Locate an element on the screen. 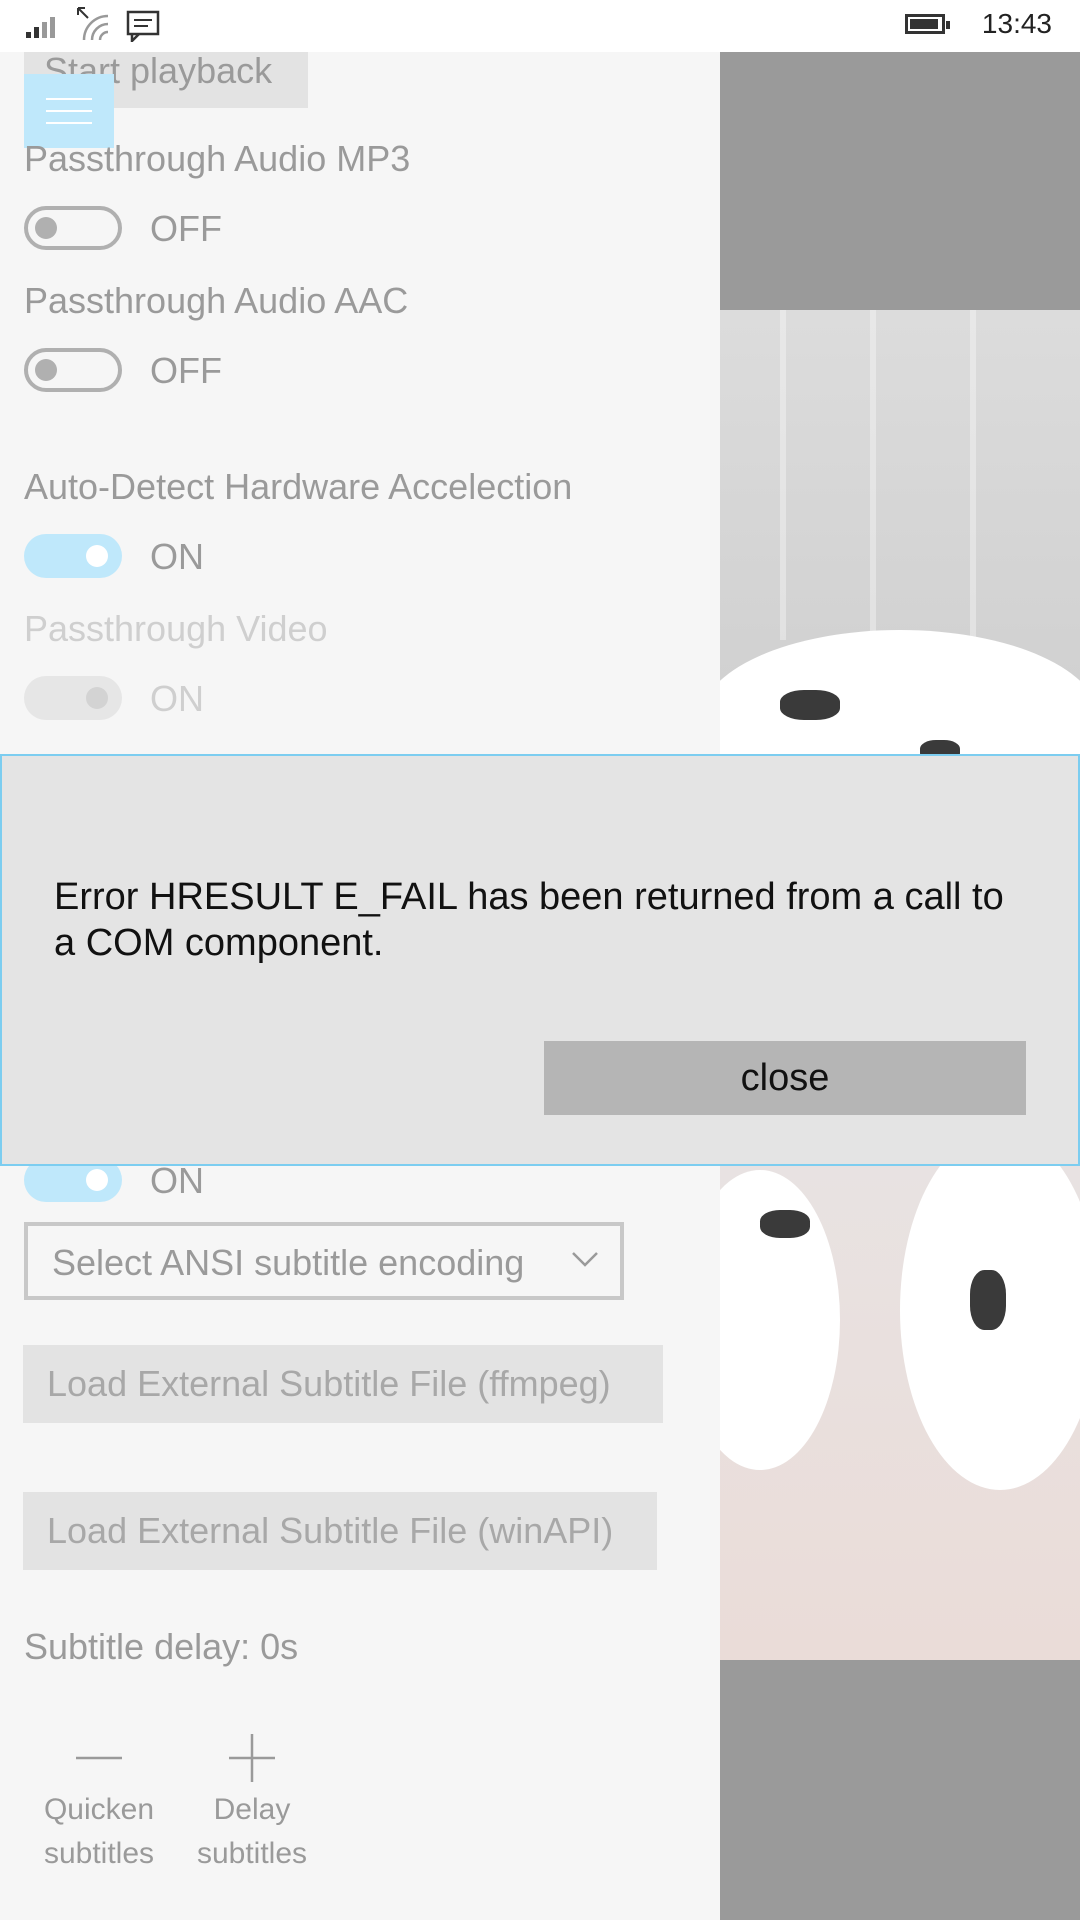 The height and width of the screenshot is (1920, 1080). quicken-label-line2: subtitles is located at coordinates (99, 1853).